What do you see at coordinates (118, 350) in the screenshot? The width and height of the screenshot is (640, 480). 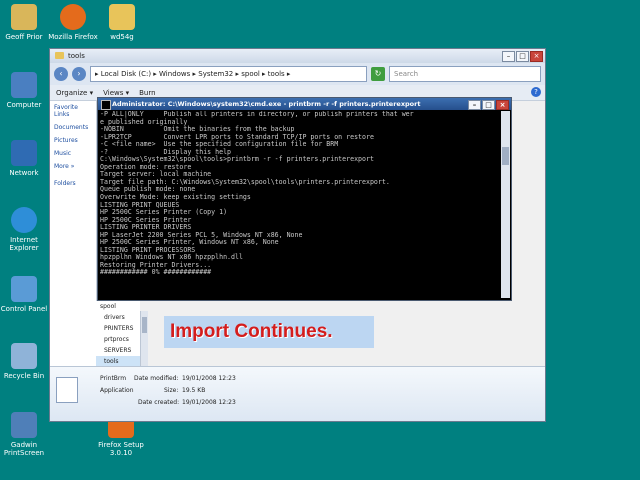 I see `tree-item: SERVERS` at bounding box center [118, 350].